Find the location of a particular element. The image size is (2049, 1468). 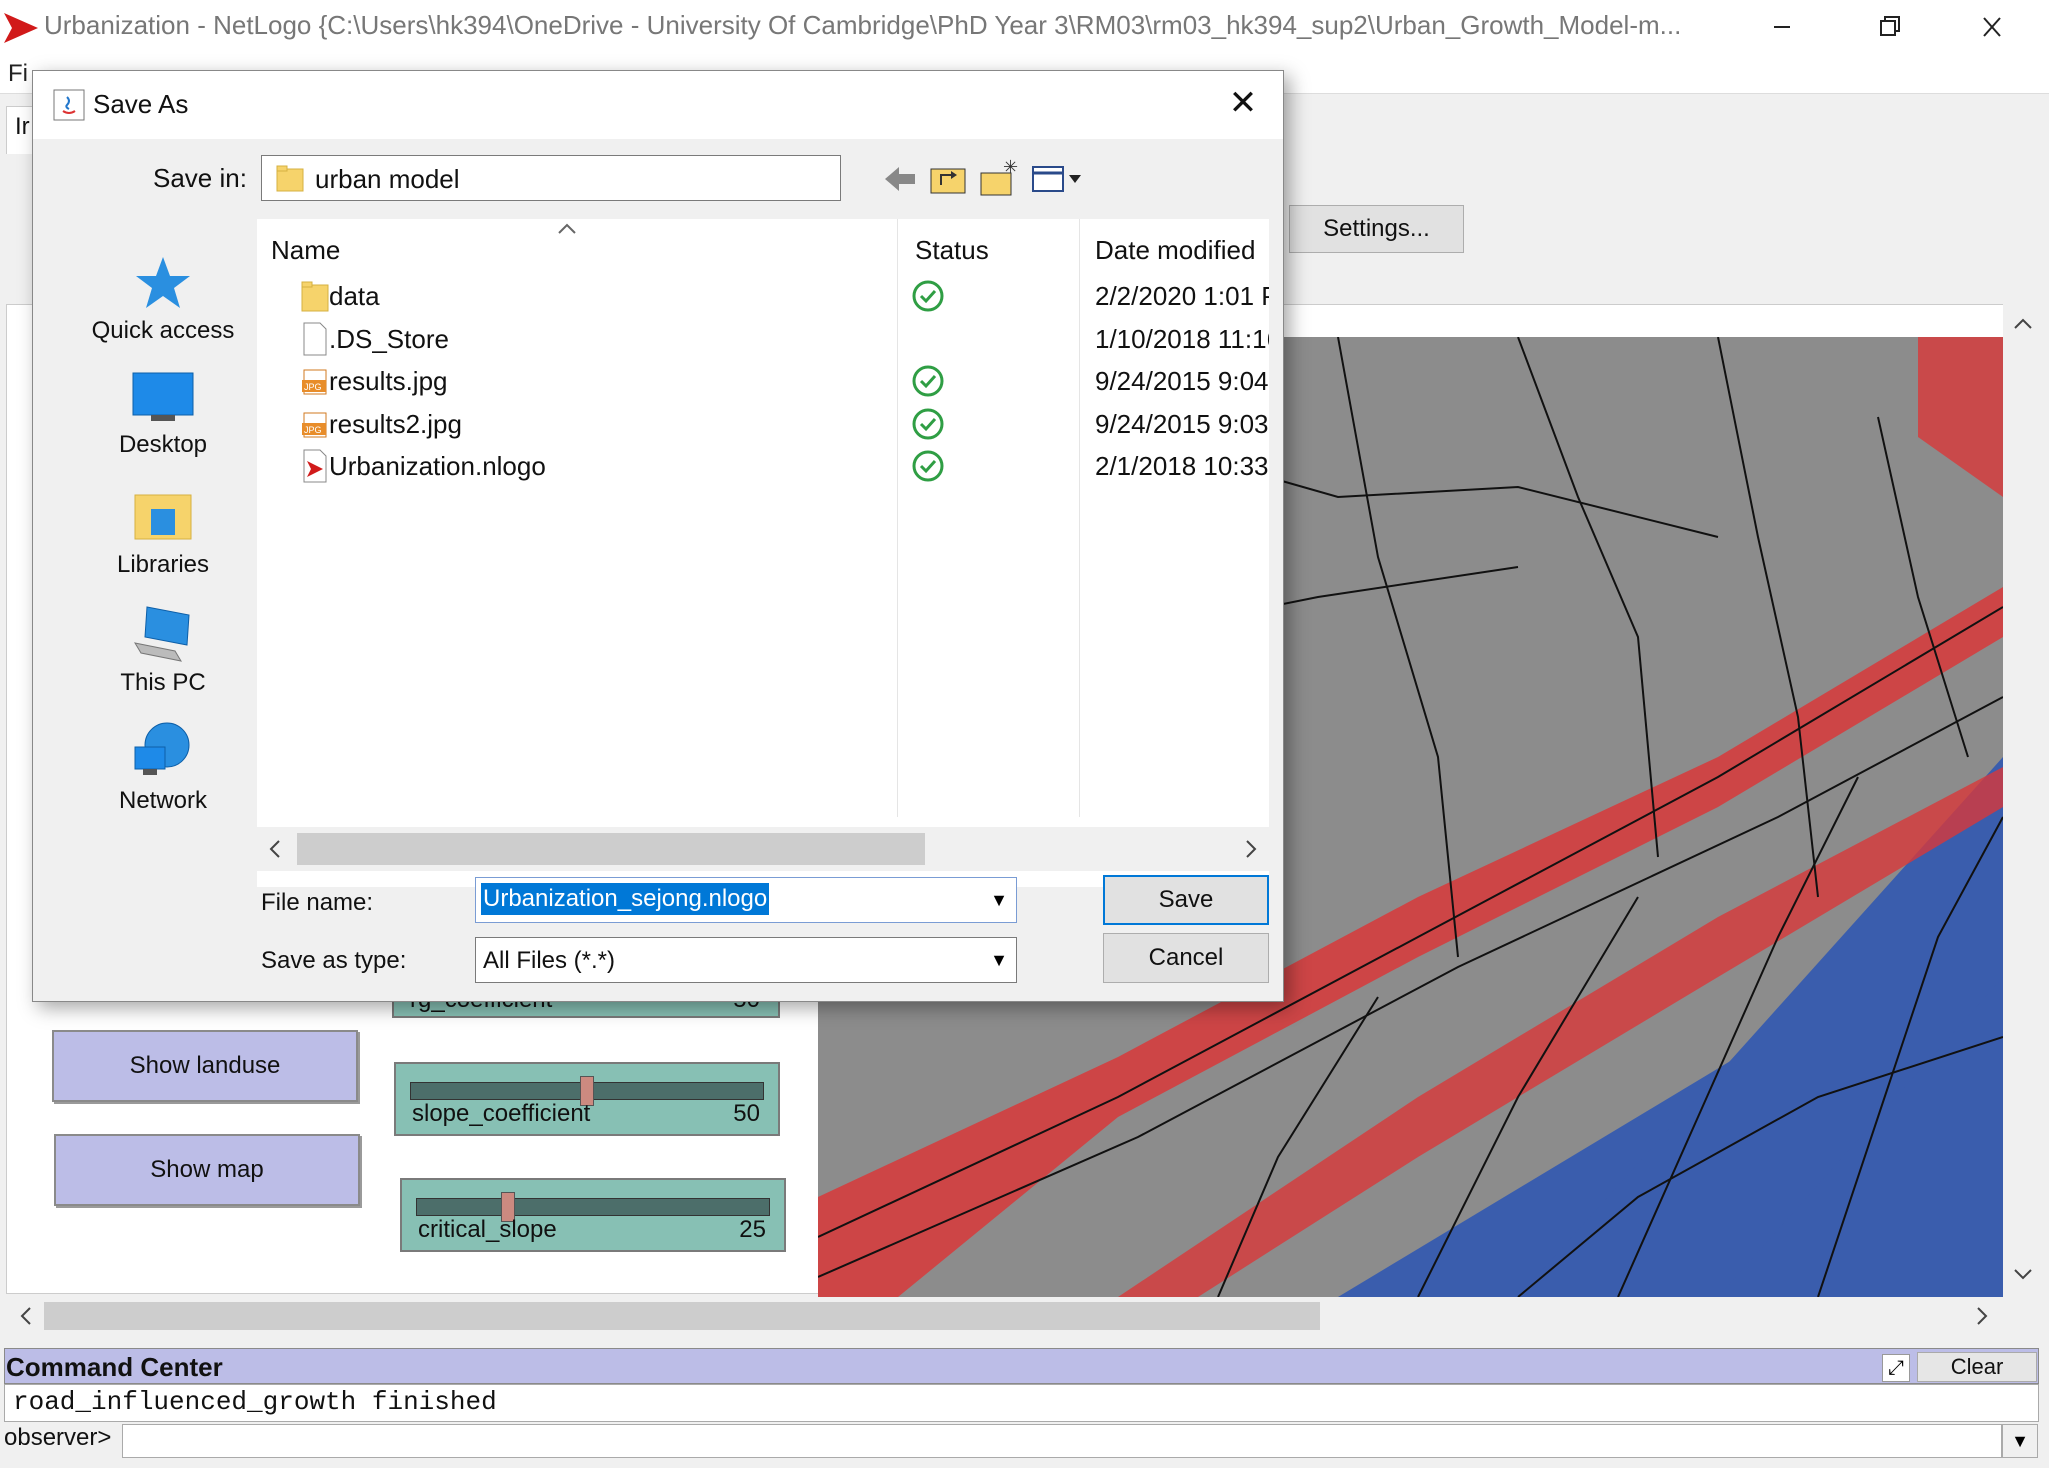

slider-label: critical_slope is located at coordinates (487, 1229).